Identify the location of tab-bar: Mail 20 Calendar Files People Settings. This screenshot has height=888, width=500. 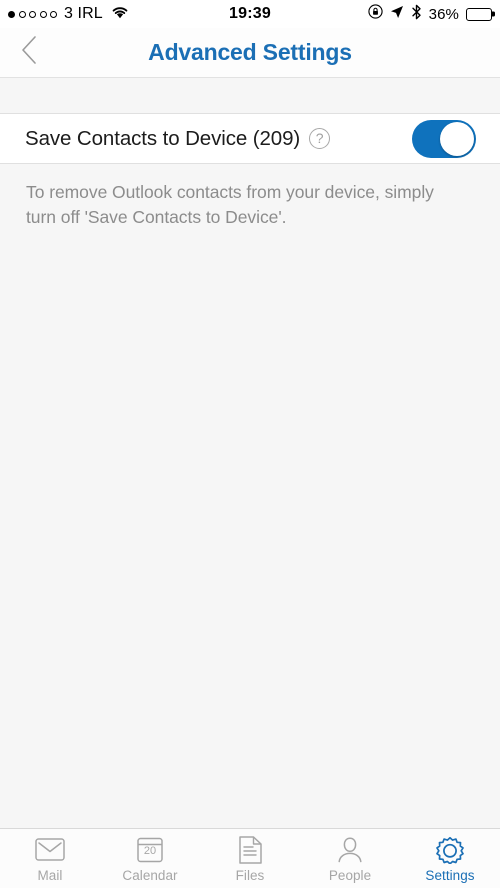
(250, 858).